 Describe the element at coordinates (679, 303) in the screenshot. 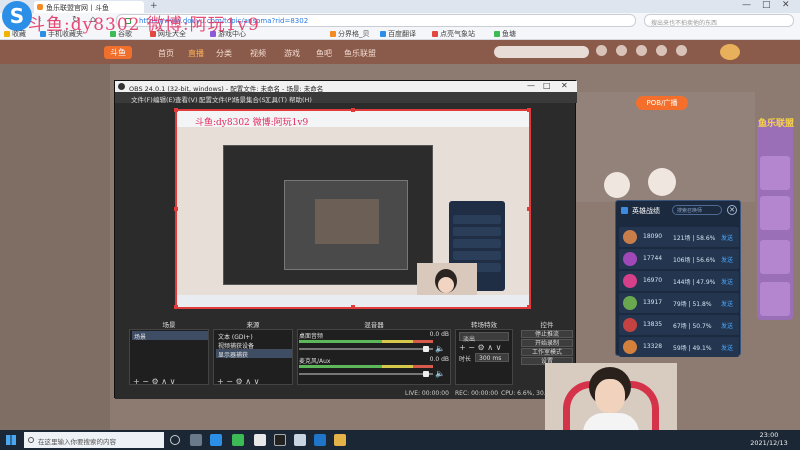

I see `rank-row: 13917 79场 | 51.8% 发送` at that location.